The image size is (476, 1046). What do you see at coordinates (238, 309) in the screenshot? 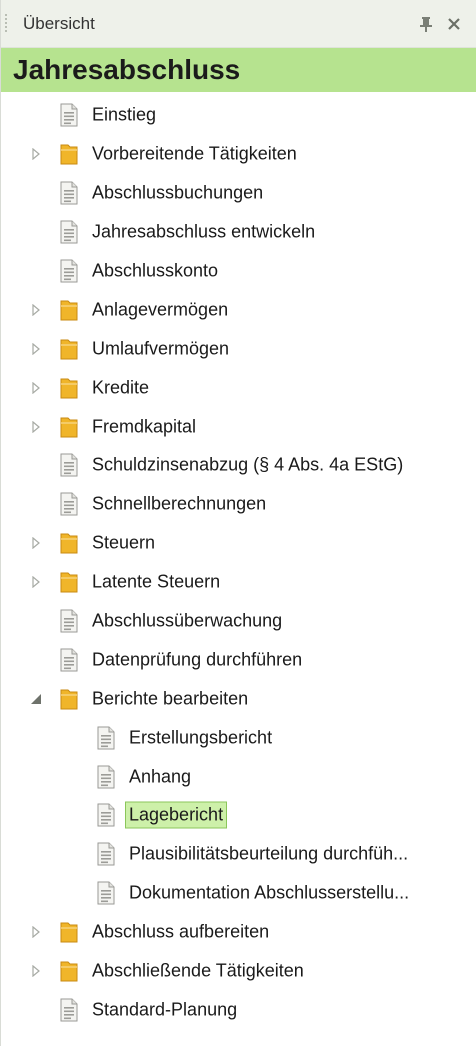
I see `tree-item: Anlagevermögen` at bounding box center [238, 309].